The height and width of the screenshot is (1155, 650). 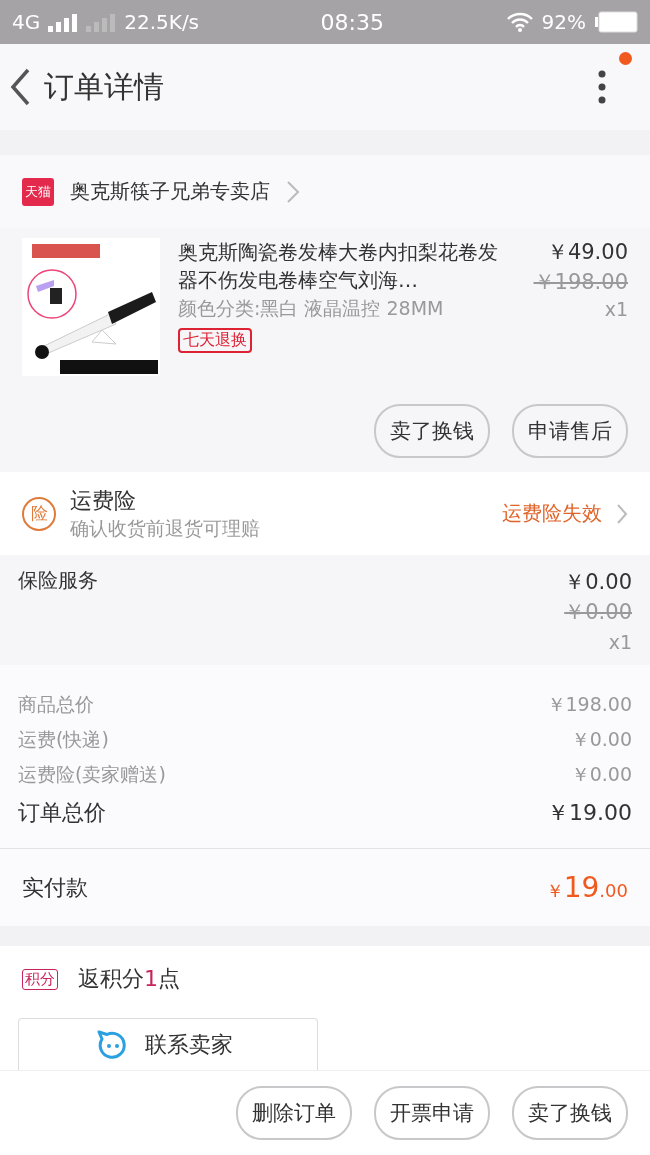 I want to click on original-price: ￥0.00, so click(x=598, y=612).